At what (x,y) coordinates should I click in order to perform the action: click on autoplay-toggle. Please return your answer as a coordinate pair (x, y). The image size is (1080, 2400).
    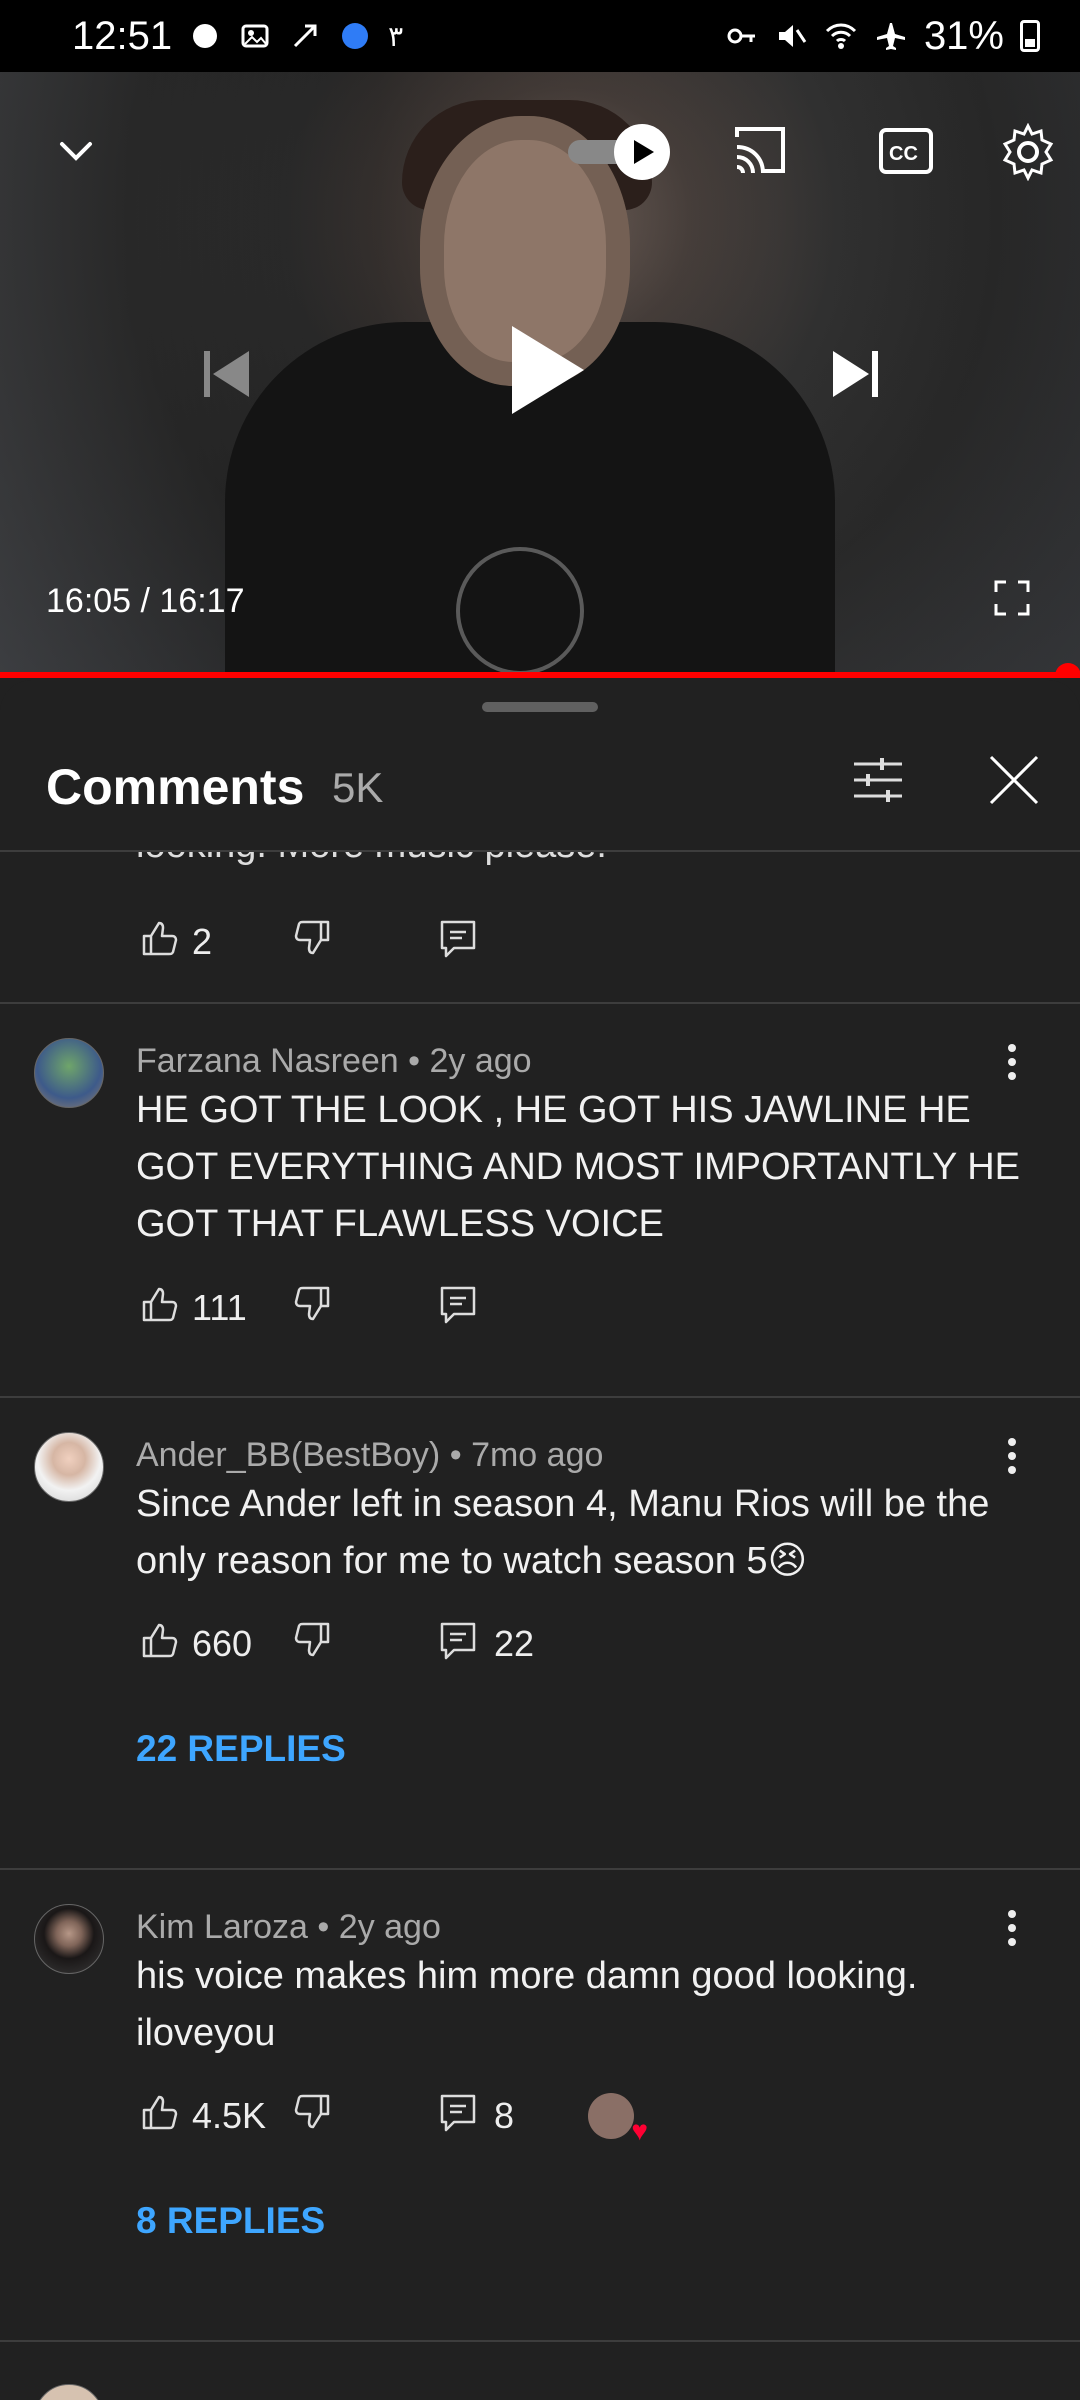
    Looking at the image, I should click on (621, 152).